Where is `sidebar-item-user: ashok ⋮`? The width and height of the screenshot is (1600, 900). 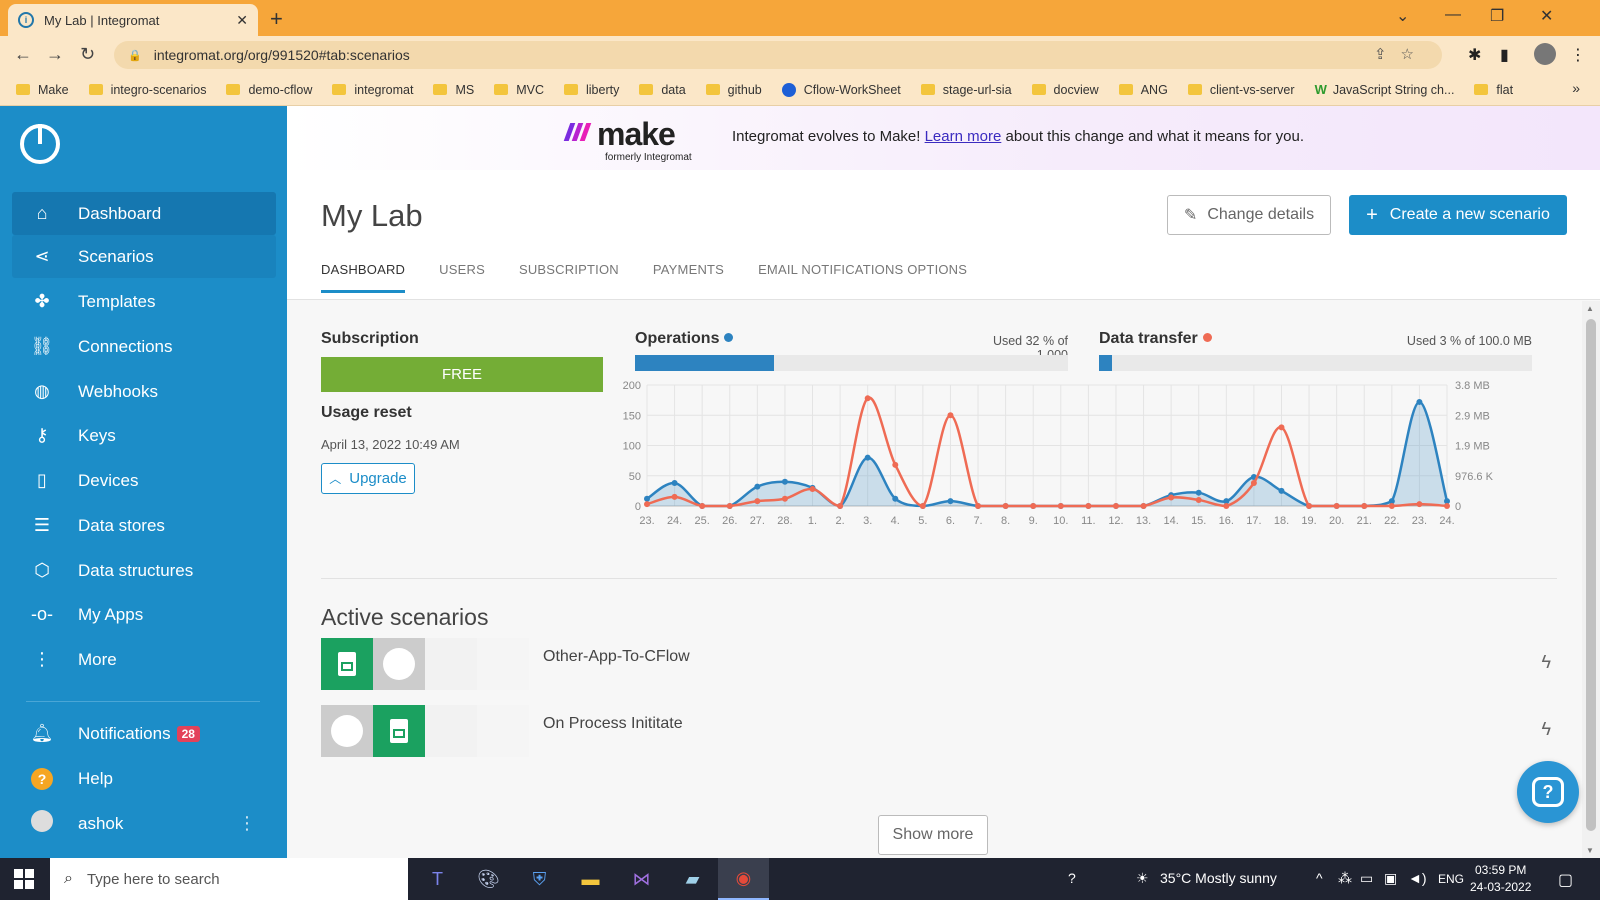 sidebar-item-user: ashok ⋮ is located at coordinates (144, 823).